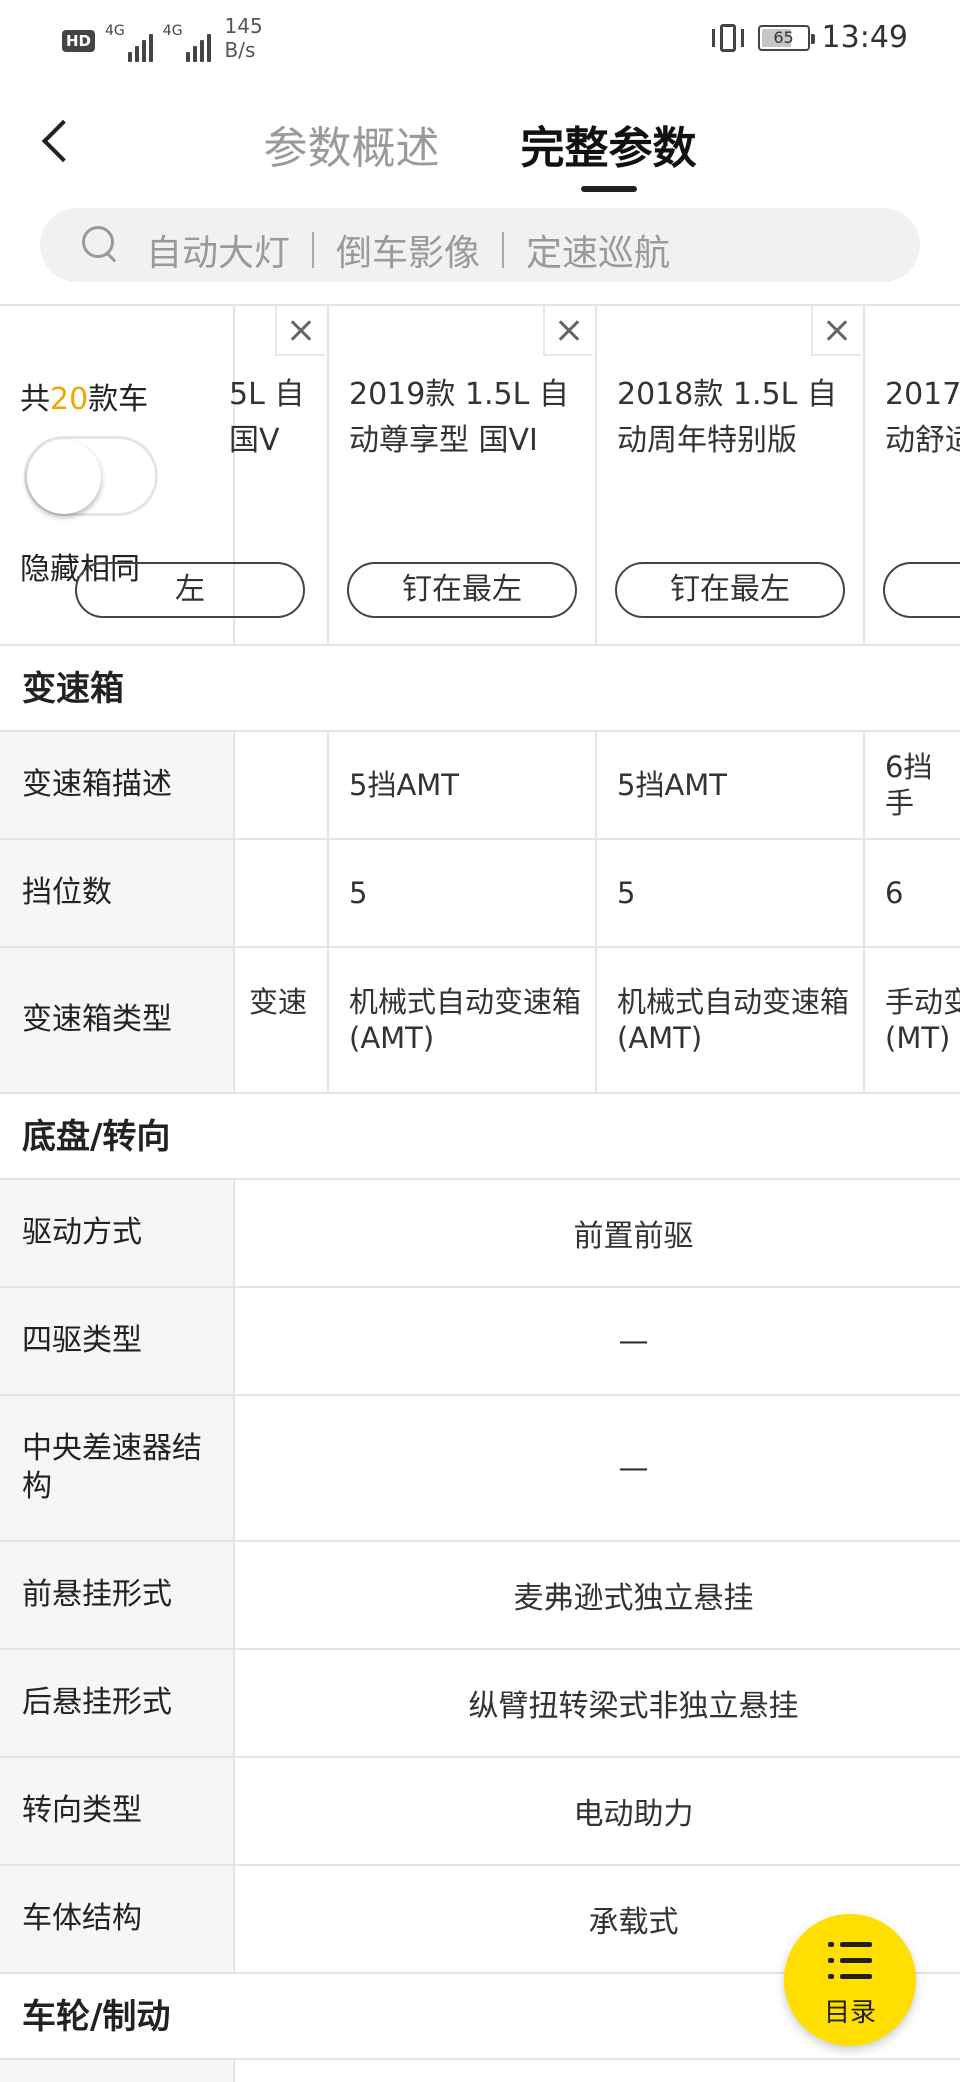 This screenshot has width=960, height=2082. What do you see at coordinates (921, 590) in the screenshot?
I see `pin-left-button: 钉` at bounding box center [921, 590].